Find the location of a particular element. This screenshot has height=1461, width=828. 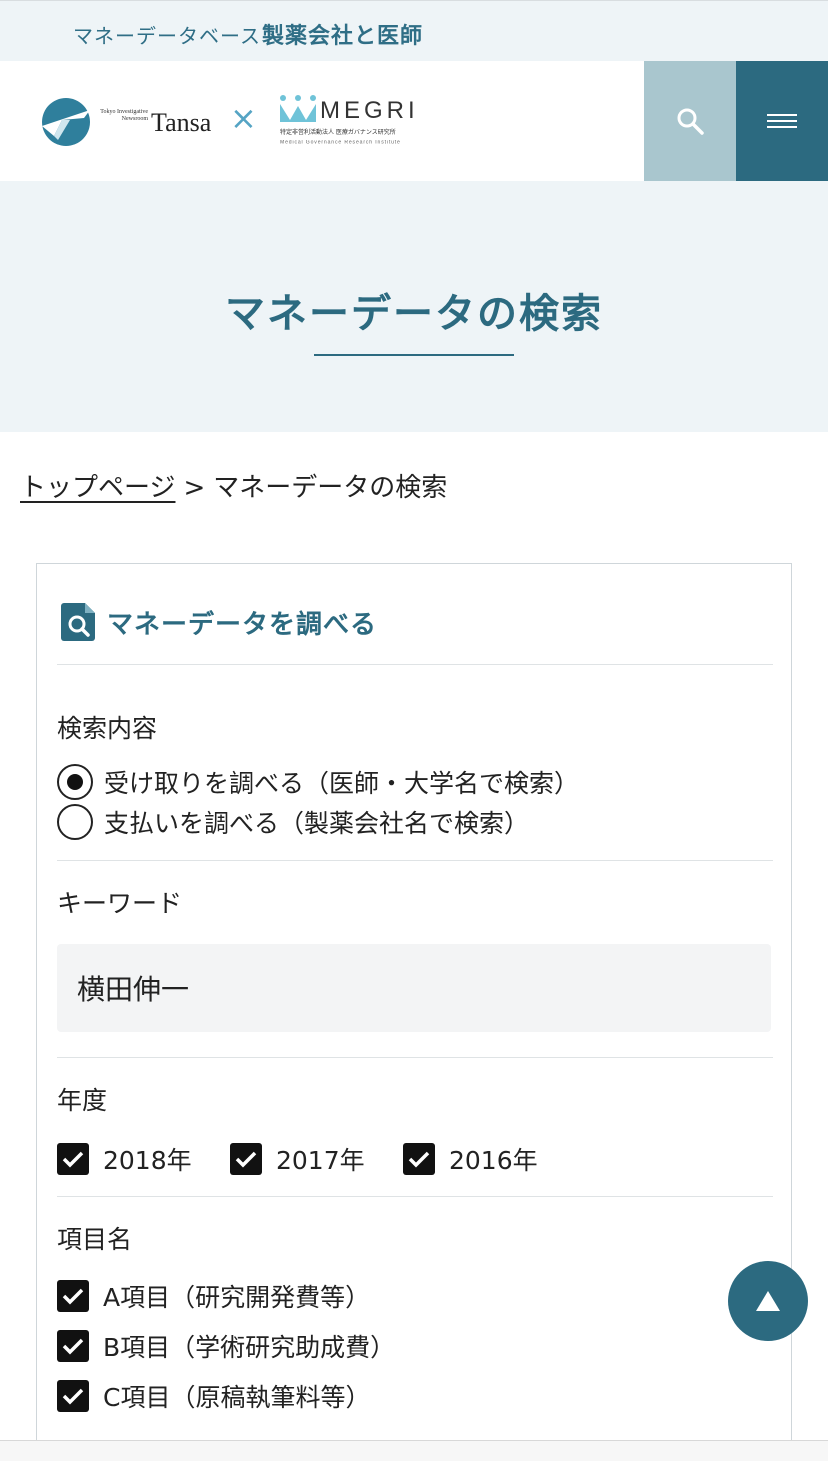

tansa-logo-tagline: Tokyo Investigative Newsroom is located at coordinates (124, 115).